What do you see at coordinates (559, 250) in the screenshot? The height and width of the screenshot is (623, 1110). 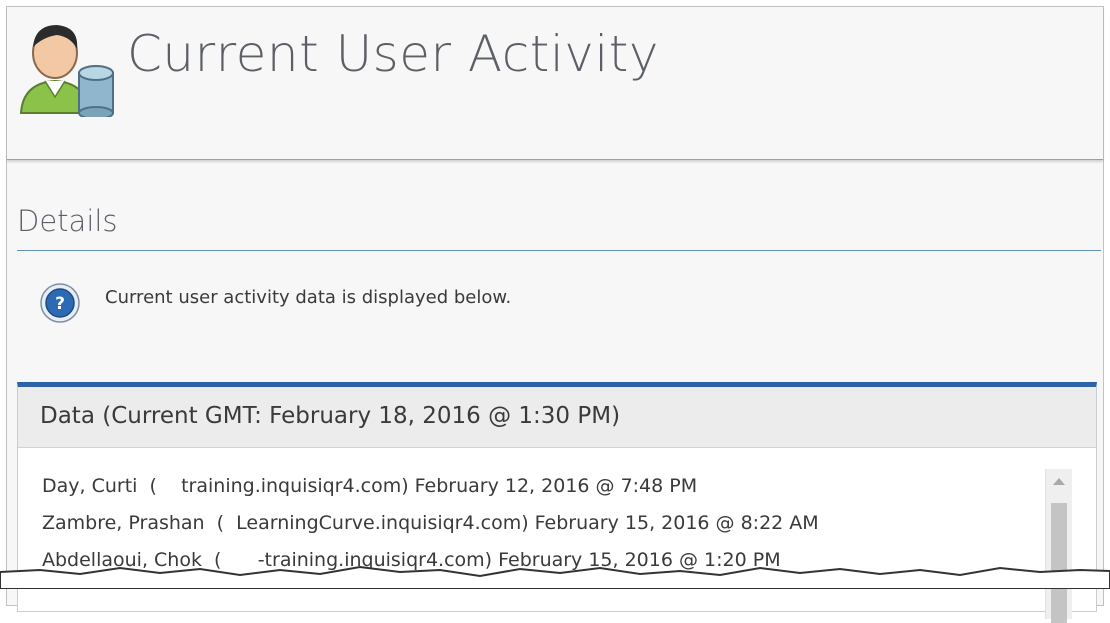 I see `section-divider` at bounding box center [559, 250].